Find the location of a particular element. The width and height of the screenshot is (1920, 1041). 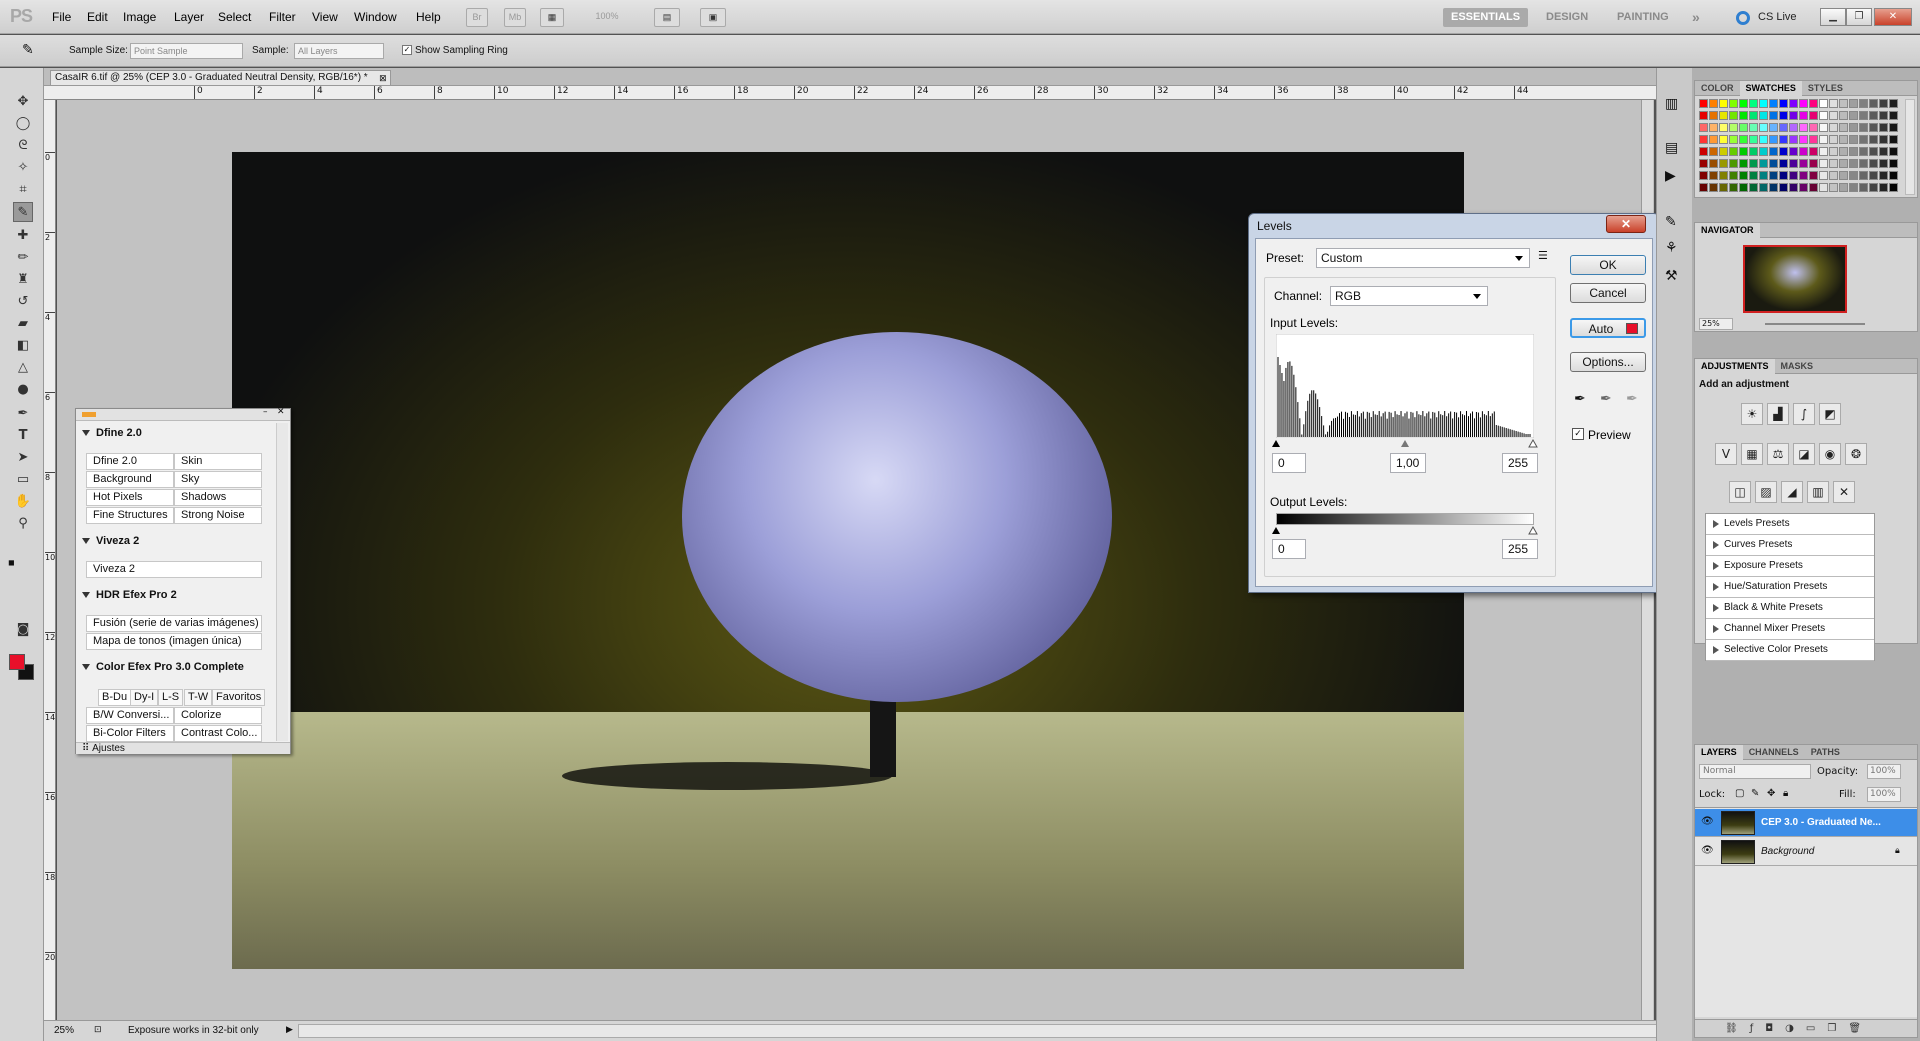

threshold-adjustment-icon: ◢ is located at coordinates (1792, 492).